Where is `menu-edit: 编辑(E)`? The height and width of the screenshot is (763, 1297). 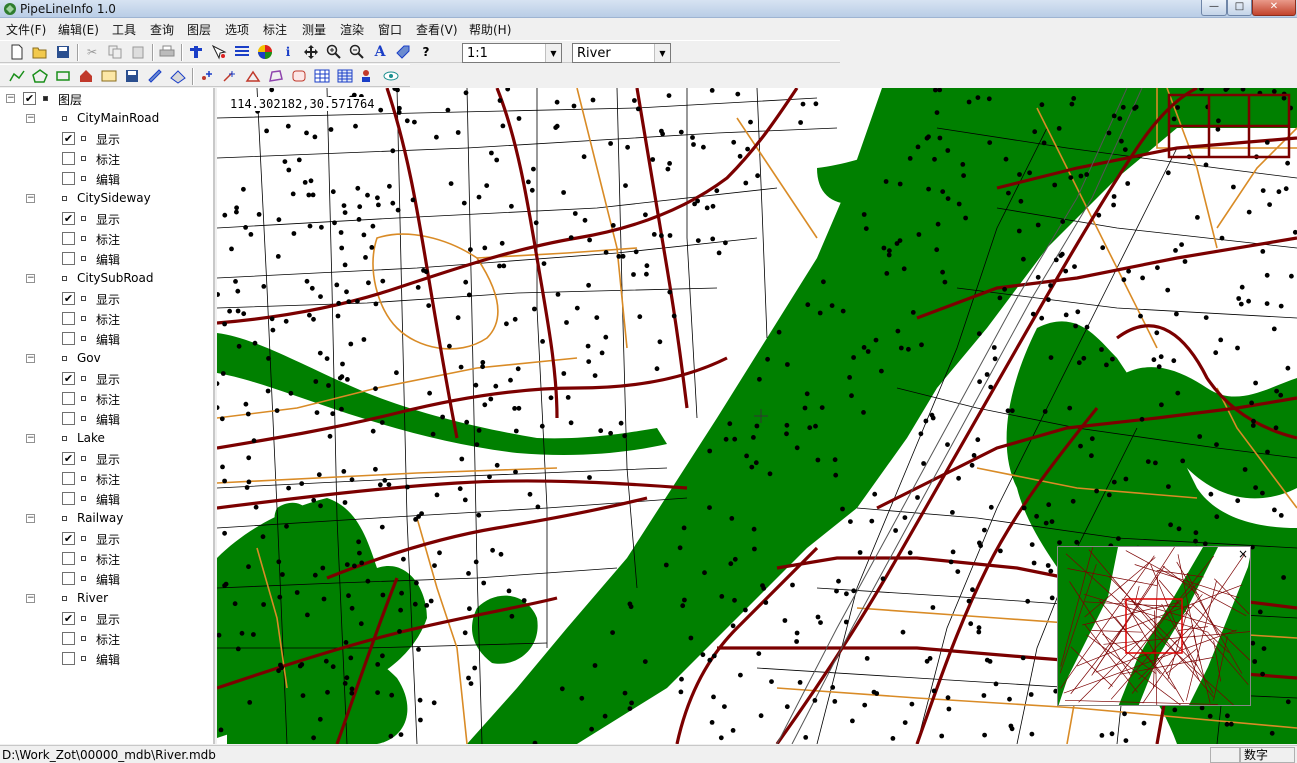
menu-edit: 编辑(E) is located at coordinates (78, 29).